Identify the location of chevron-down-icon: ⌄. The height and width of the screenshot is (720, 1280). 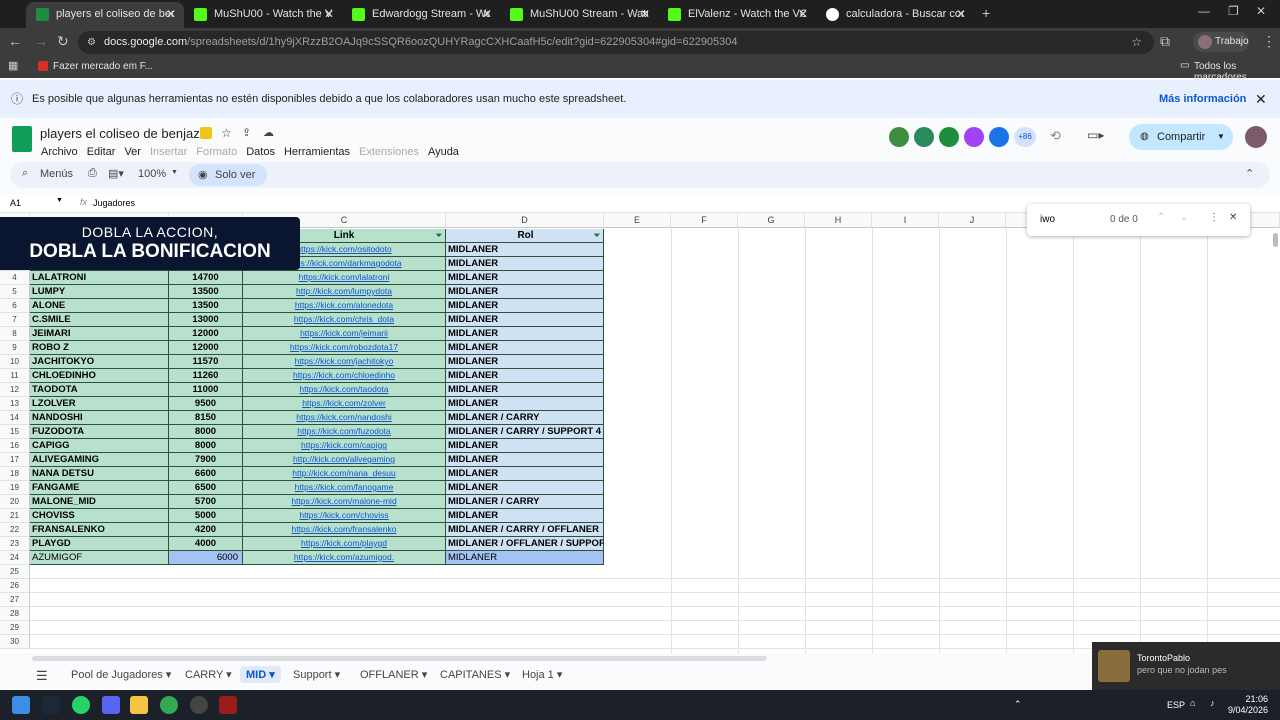
(1184, 217).